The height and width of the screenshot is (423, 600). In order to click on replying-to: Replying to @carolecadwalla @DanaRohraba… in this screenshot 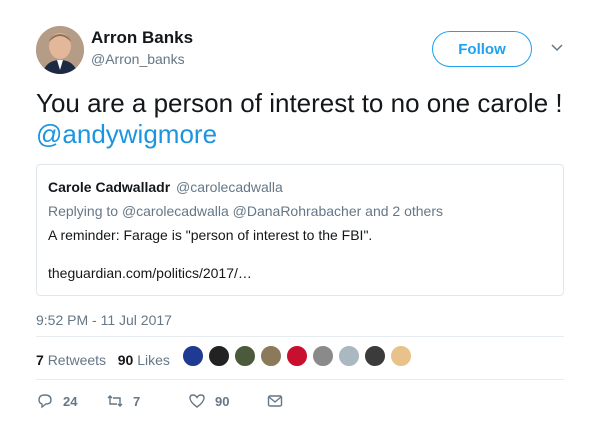, I will do `click(245, 211)`.